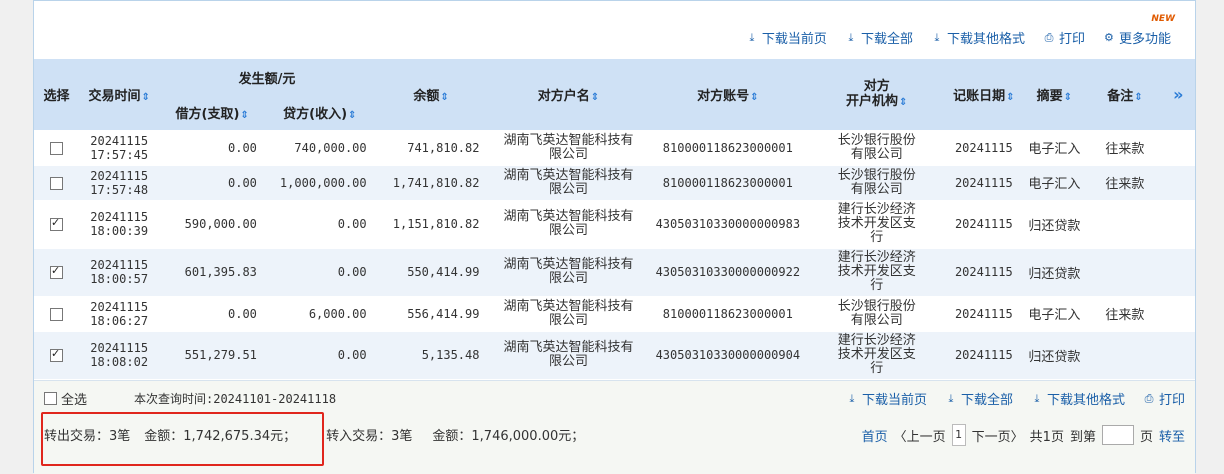 Image resolution: width=1224 pixels, height=474 pixels. What do you see at coordinates (1054, 182) in the screenshot?
I see `summary-cell: 电子汇入` at bounding box center [1054, 182].